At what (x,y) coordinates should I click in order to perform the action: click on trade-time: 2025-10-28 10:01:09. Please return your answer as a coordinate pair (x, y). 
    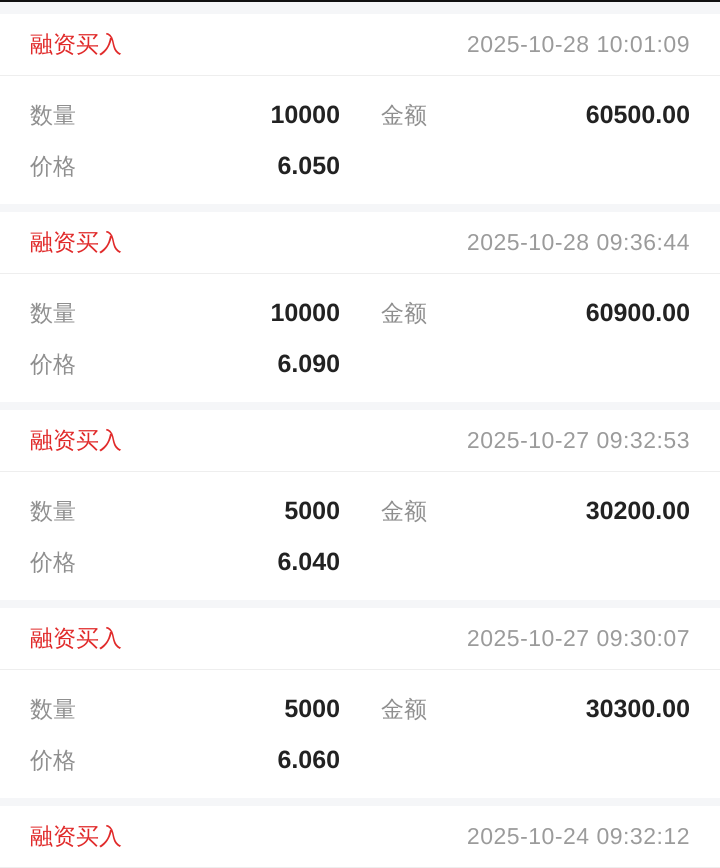
    Looking at the image, I should click on (578, 44).